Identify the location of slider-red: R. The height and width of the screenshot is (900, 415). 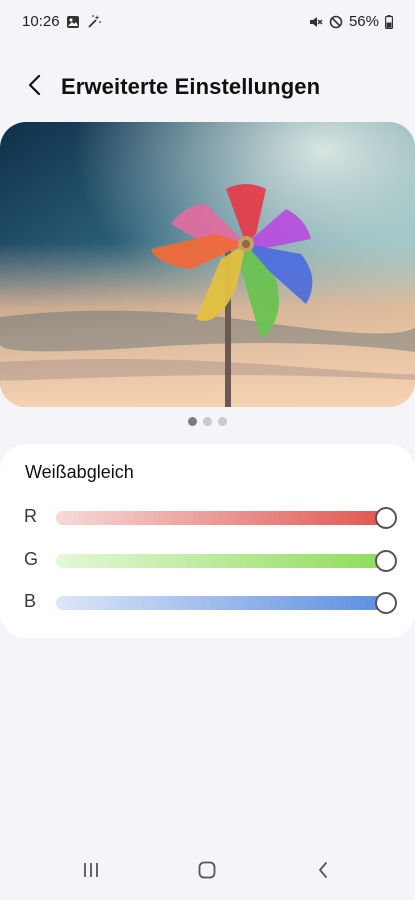
(207, 517).